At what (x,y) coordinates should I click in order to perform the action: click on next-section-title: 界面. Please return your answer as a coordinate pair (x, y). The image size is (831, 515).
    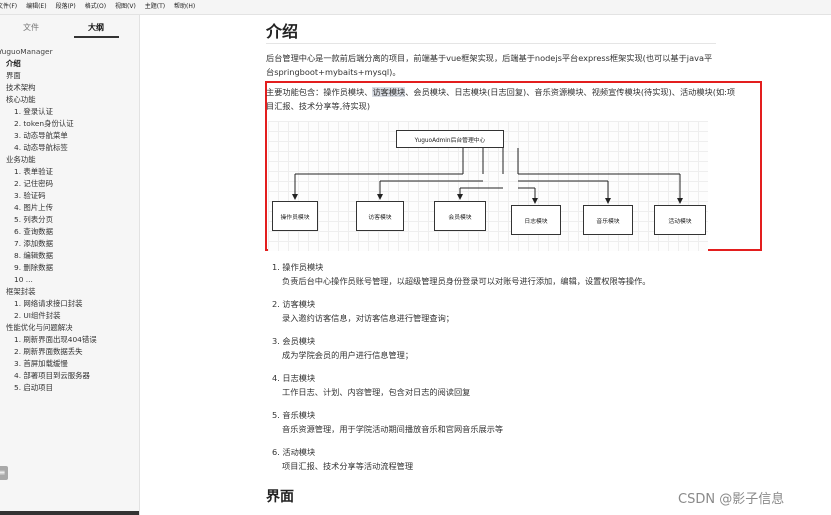
    Looking at the image, I should click on (280, 497).